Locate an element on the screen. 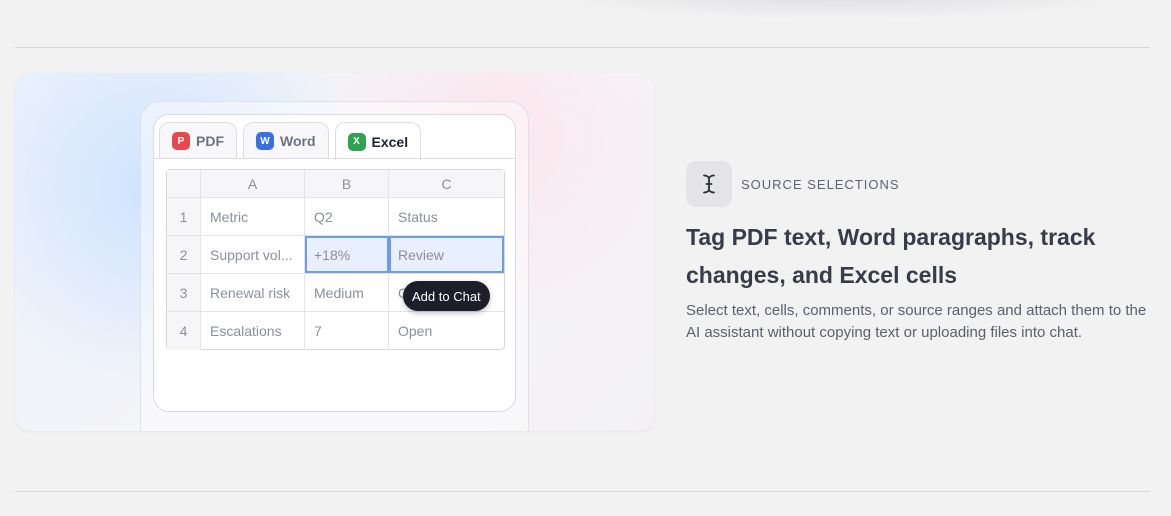  word-icon: W is located at coordinates (265, 141).